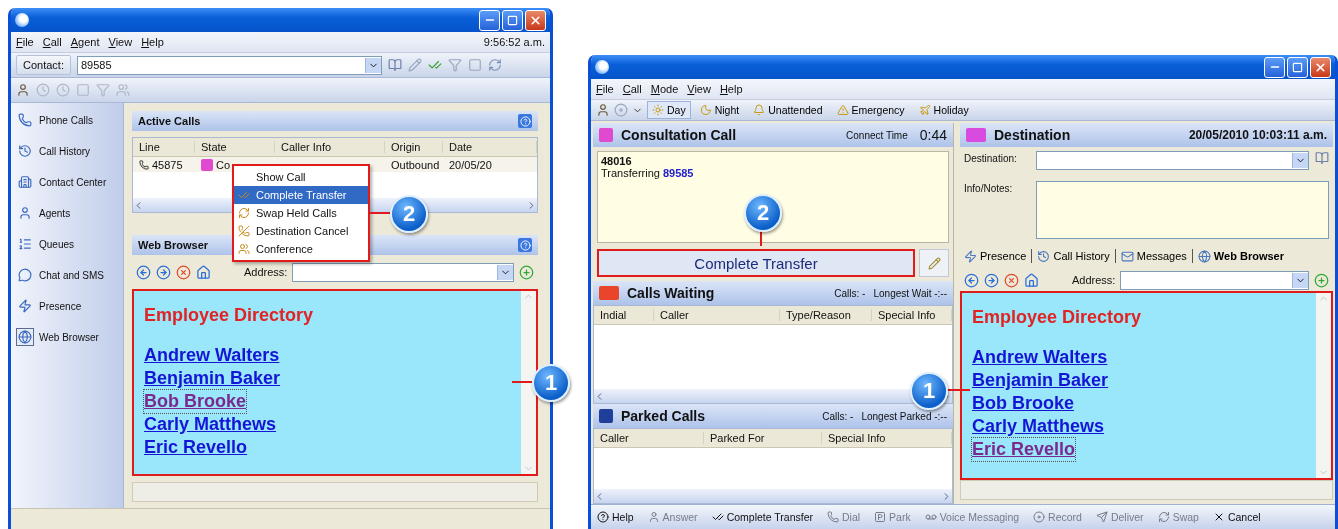 The width and height of the screenshot is (1338, 529). I want to click on toolbar-button: Cancel, so click(1236, 517).